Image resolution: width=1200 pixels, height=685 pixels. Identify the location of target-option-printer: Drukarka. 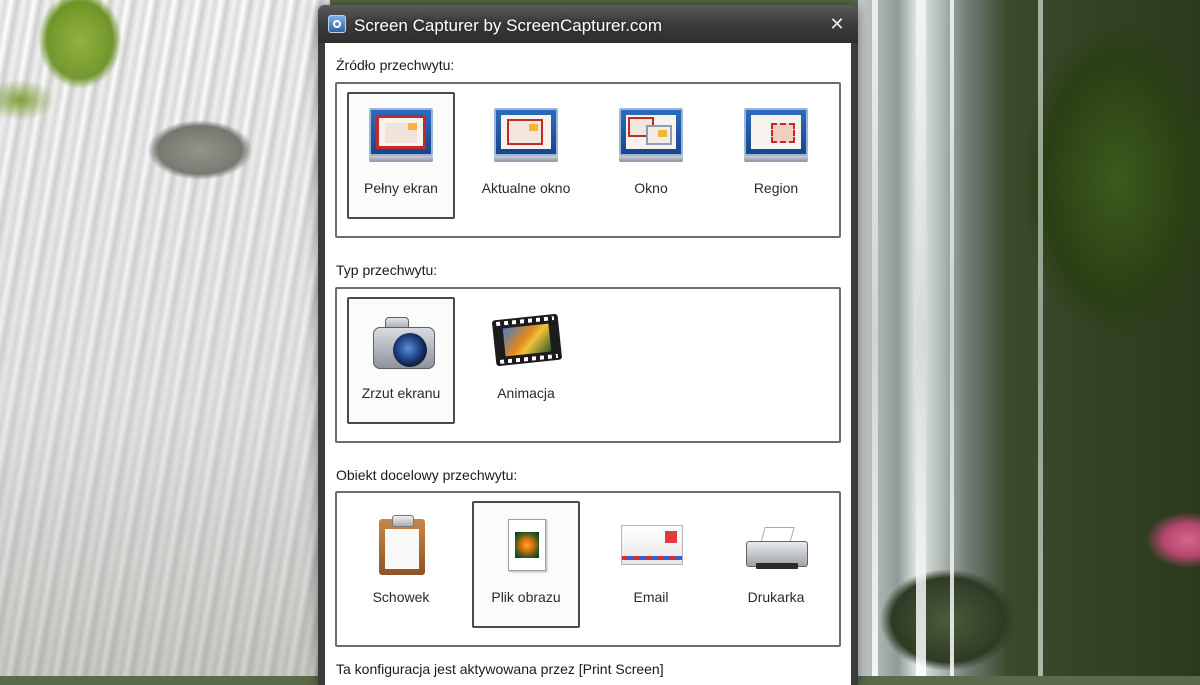
(776, 564).